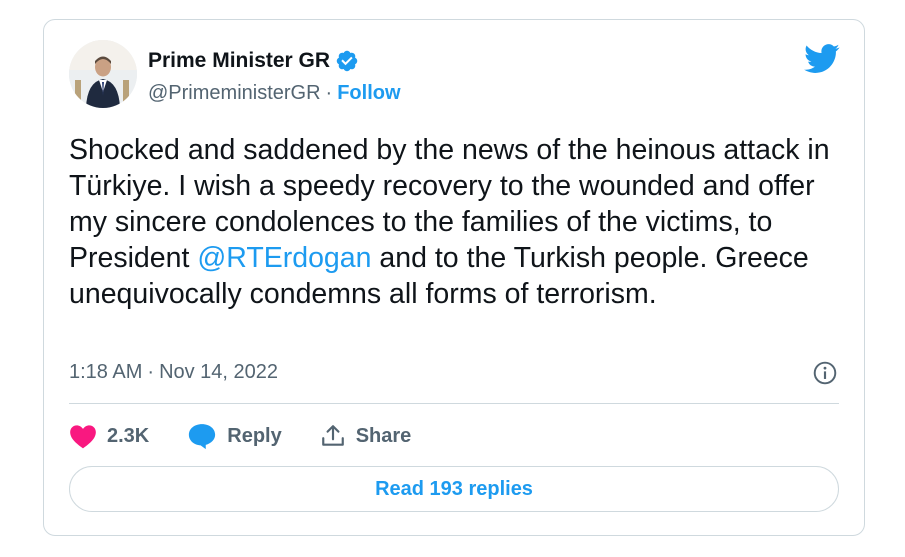  I want to click on likes-count: 2.3K, so click(128, 435).